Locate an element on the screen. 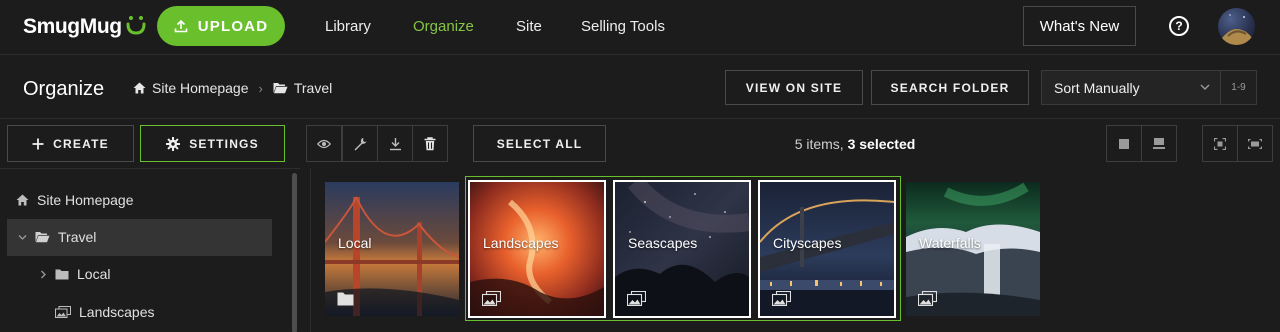  download-button is located at coordinates (395, 143).